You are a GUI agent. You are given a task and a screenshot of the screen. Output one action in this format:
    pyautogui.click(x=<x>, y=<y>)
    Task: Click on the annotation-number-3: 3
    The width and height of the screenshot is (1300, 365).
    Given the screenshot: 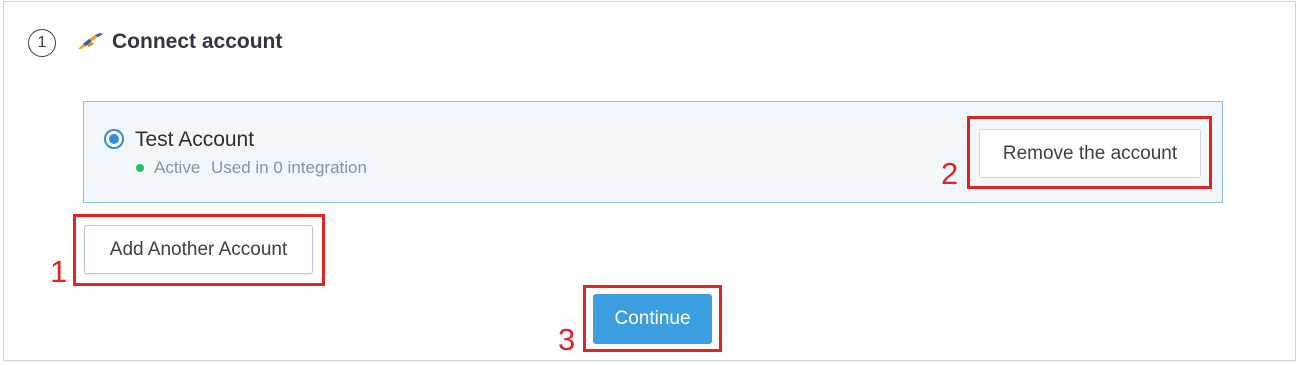 What is the action you would take?
    pyautogui.click(x=567, y=339)
    